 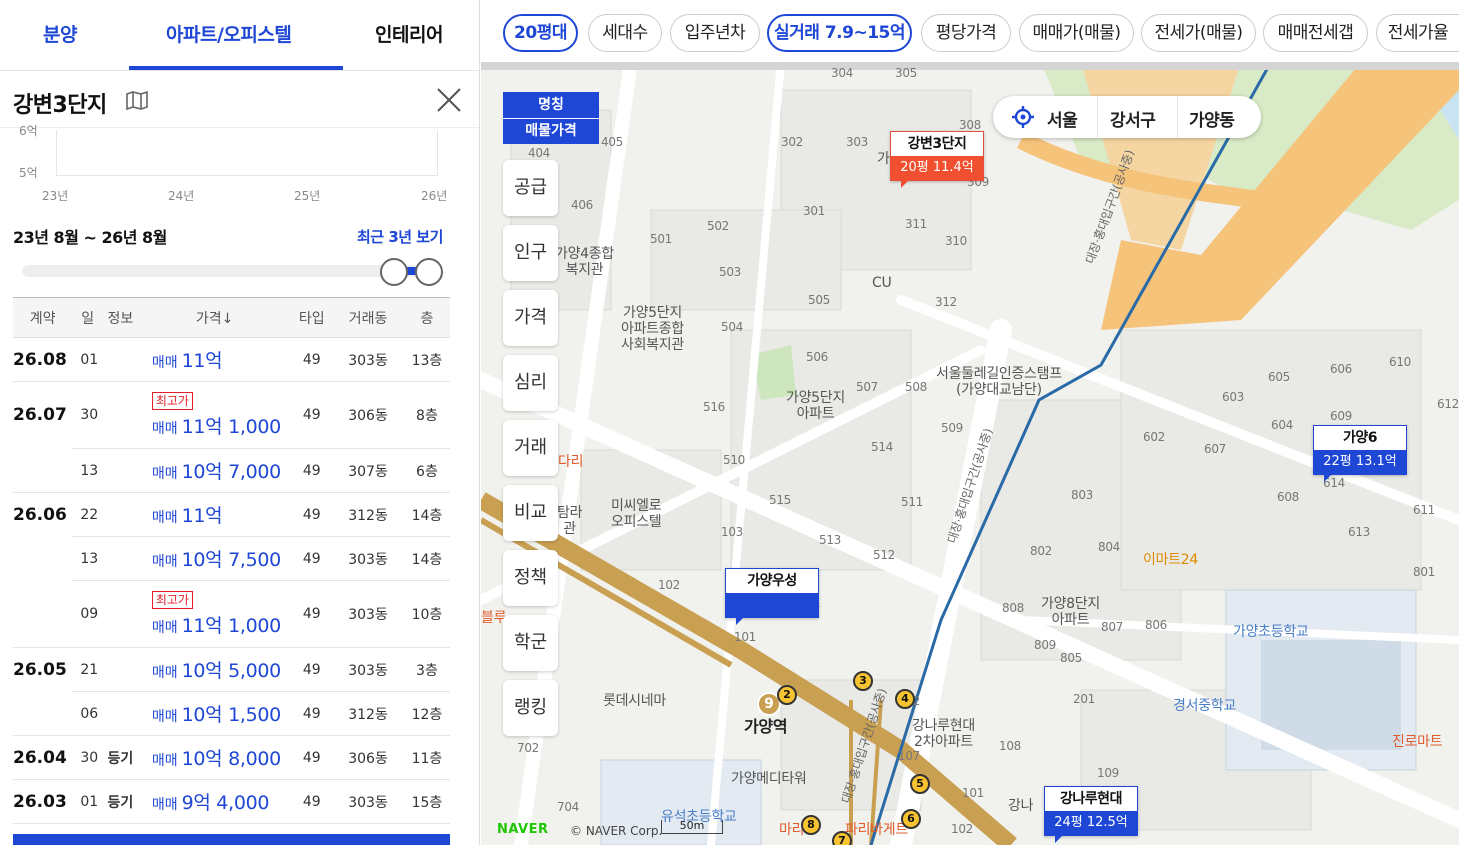 What do you see at coordinates (905, 699) in the screenshot?
I see `station-exit-icon: 4` at bounding box center [905, 699].